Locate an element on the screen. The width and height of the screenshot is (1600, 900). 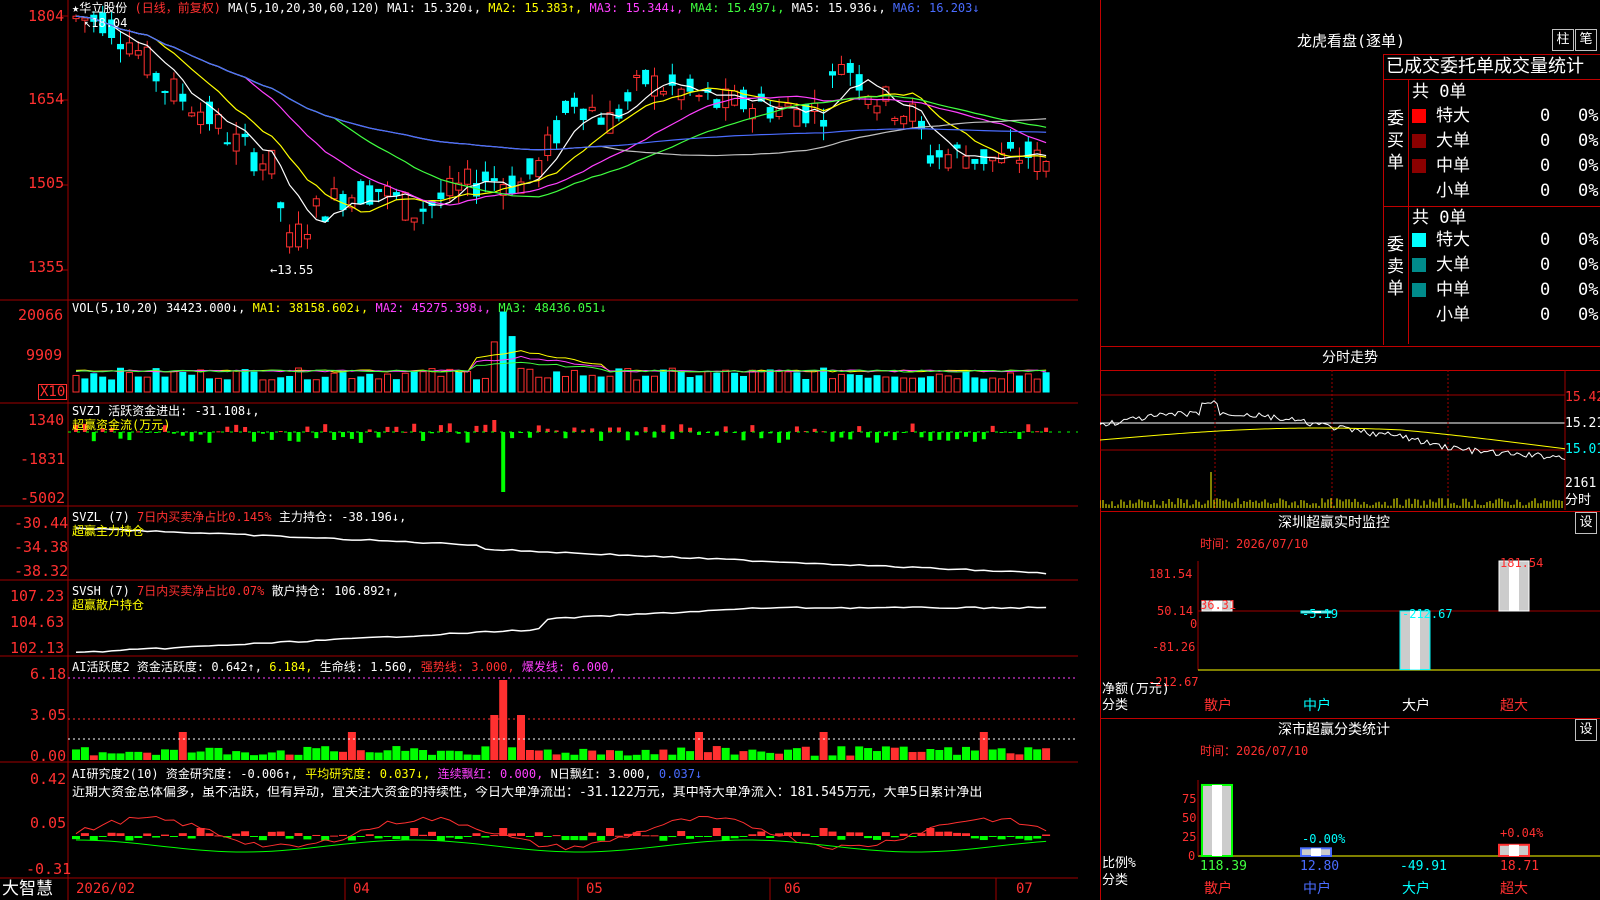
y-label: -30.44 is located at coordinates (41, 523).